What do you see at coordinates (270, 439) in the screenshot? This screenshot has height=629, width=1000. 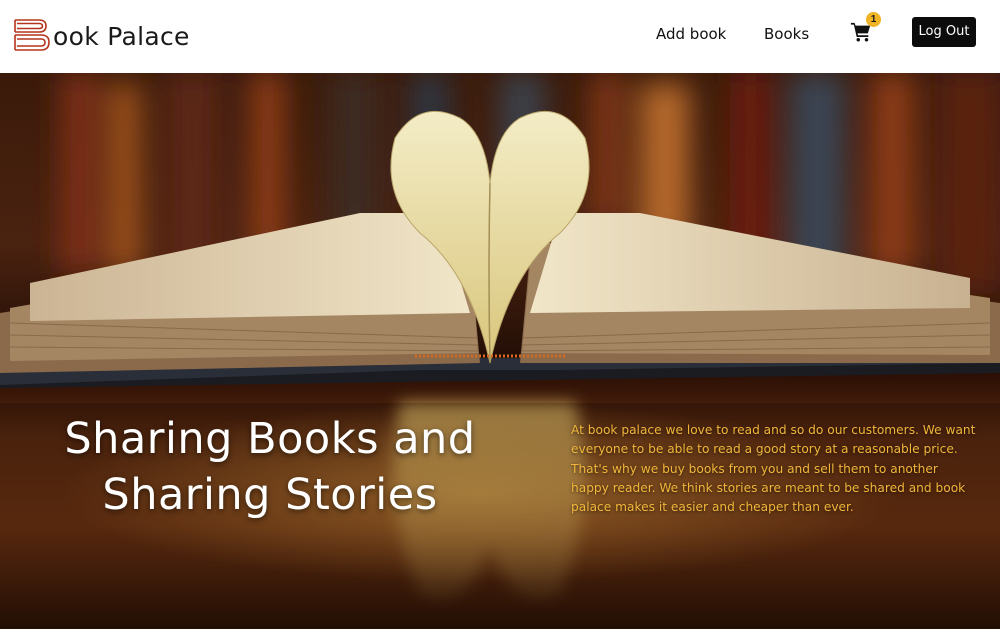 I see `hero-title-line1: Sharing Books and` at bounding box center [270, 439].